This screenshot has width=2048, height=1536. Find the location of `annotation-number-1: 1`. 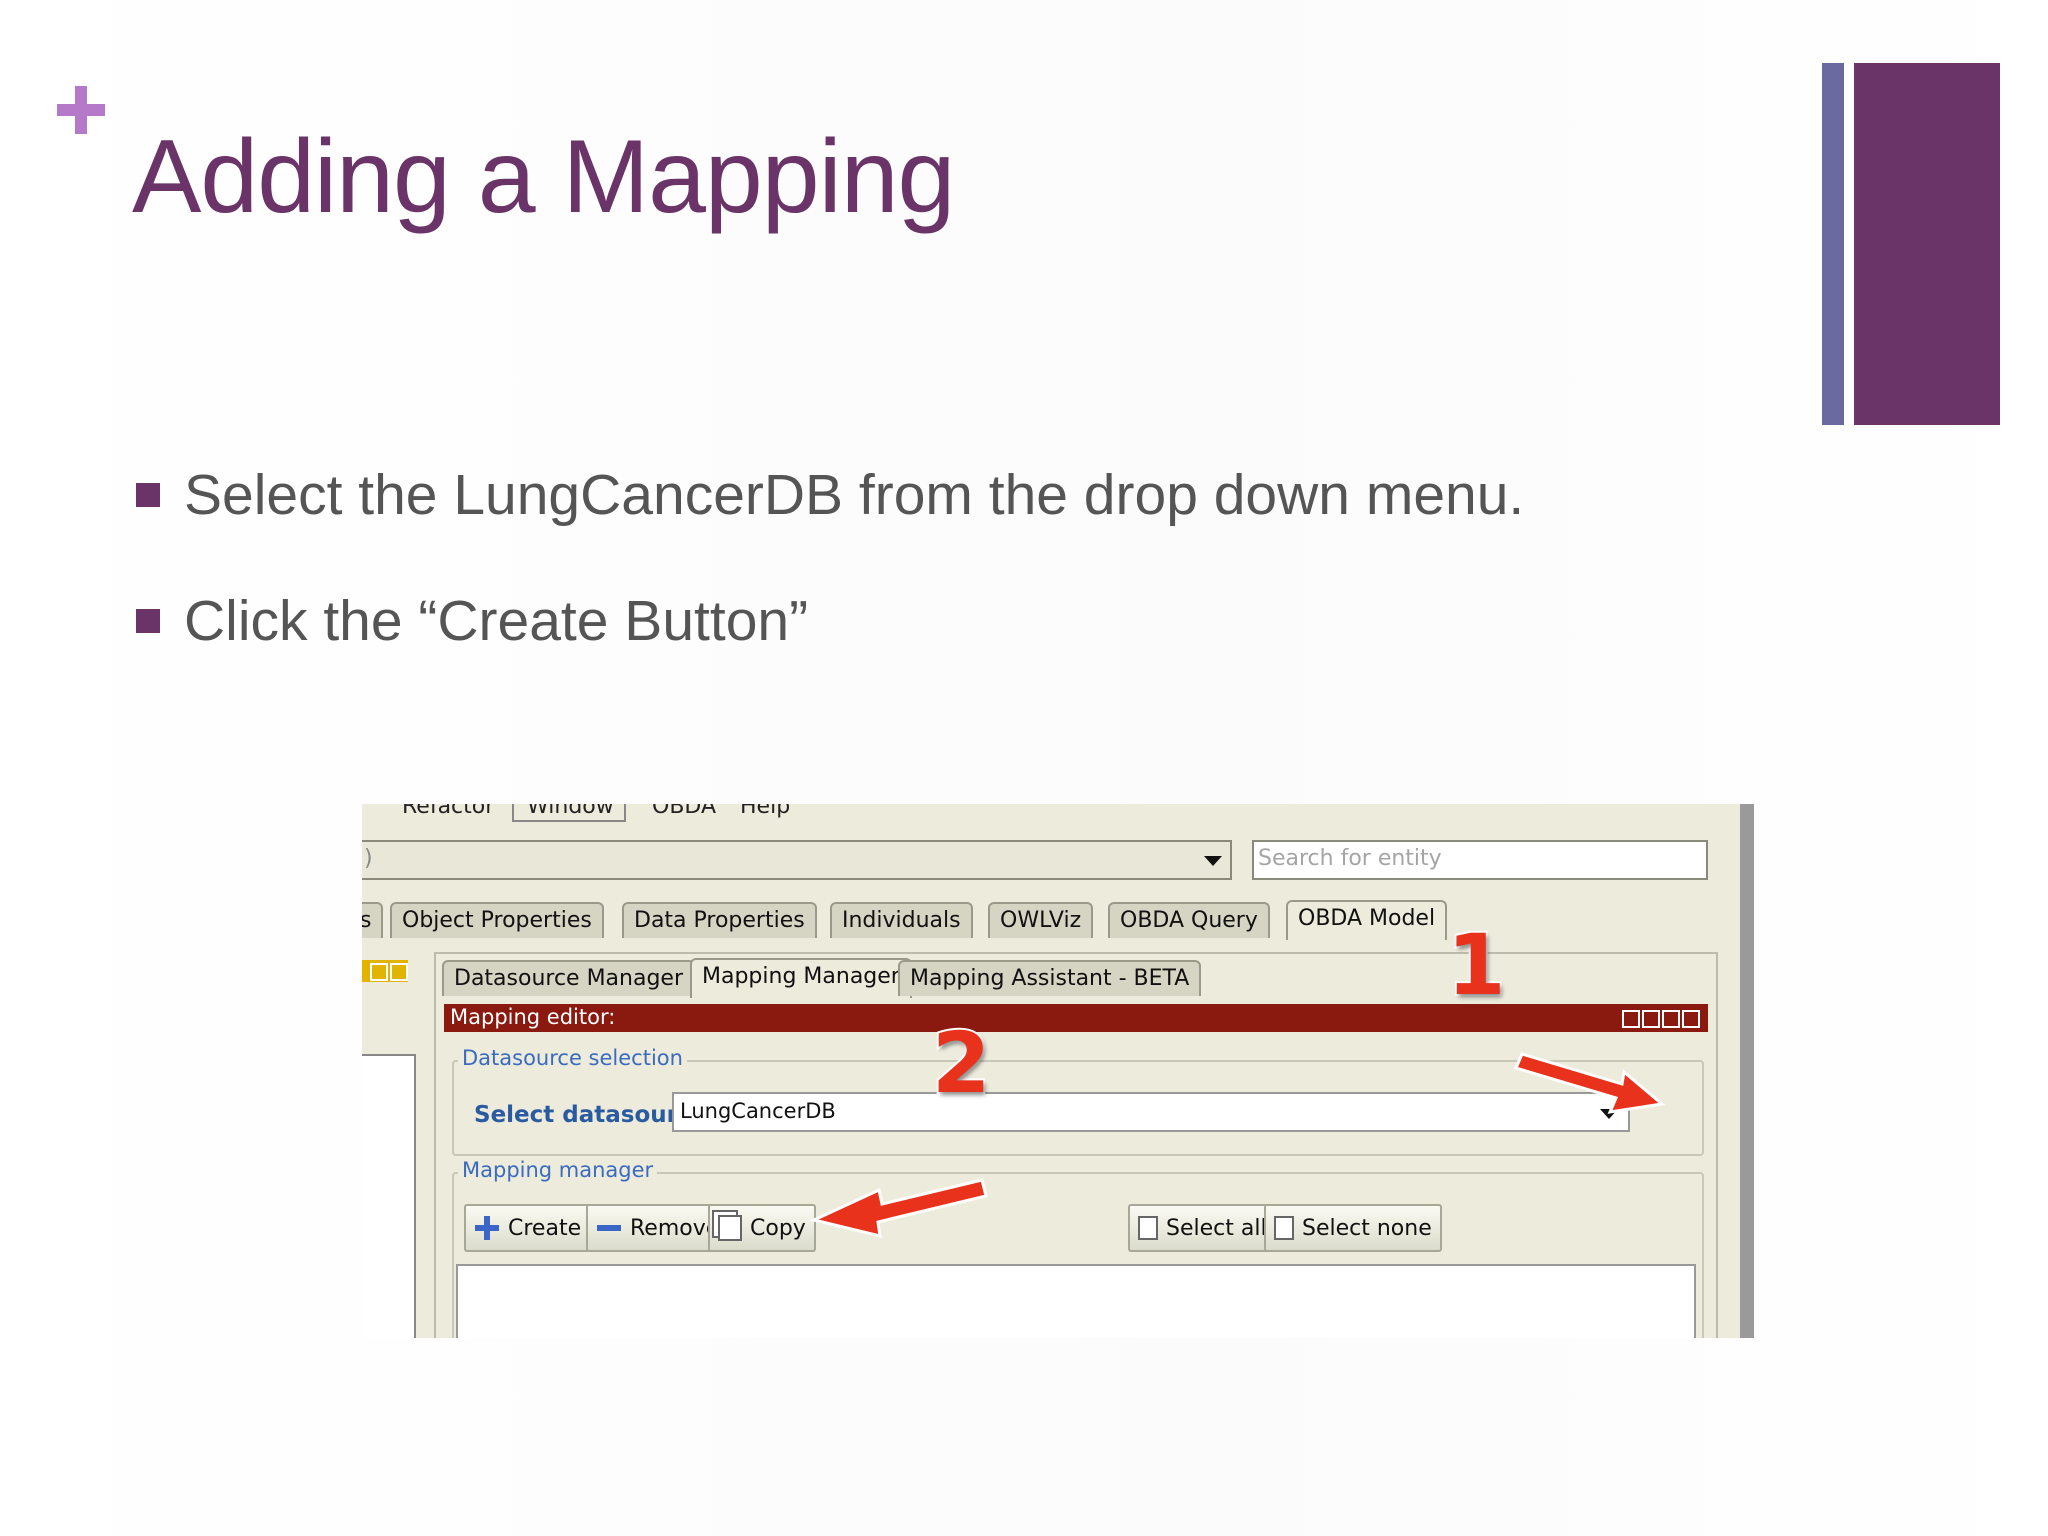

annotation-number-1: 1 is located at coordinates (1476, 965).